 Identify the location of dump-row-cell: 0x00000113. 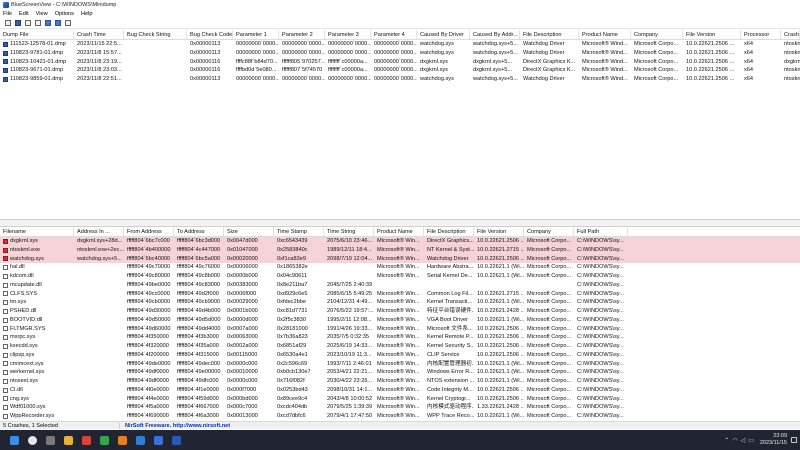
(205, 44).